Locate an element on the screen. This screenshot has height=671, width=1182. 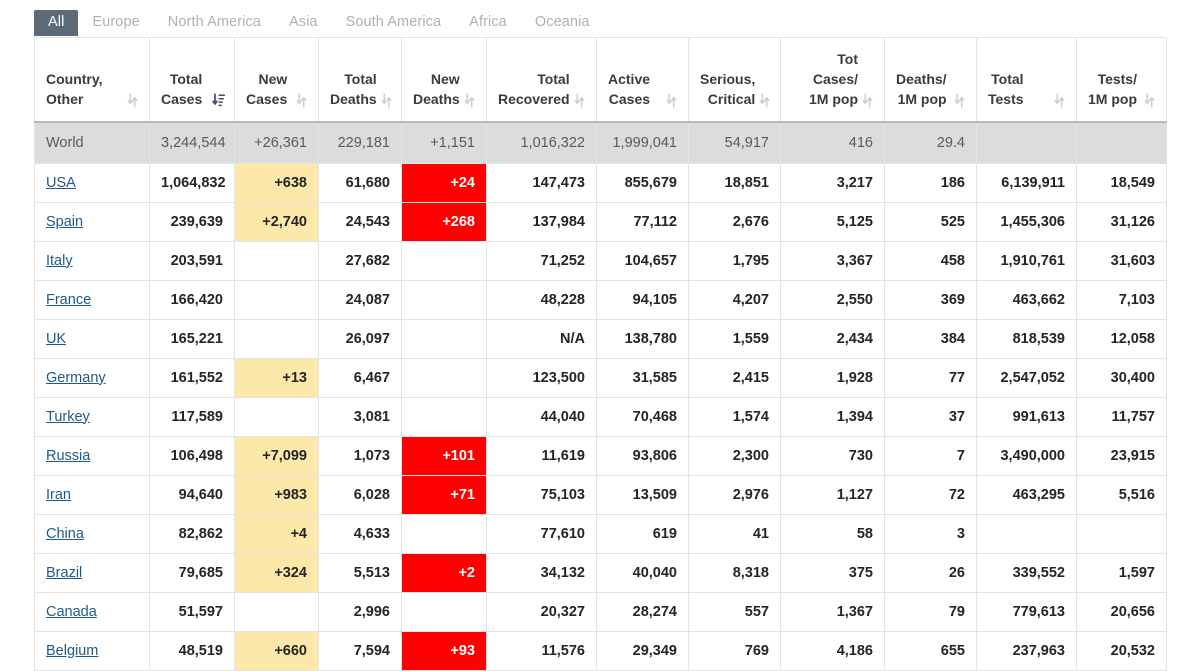
country-cell: Belgium is located at coordinates (92, 650).